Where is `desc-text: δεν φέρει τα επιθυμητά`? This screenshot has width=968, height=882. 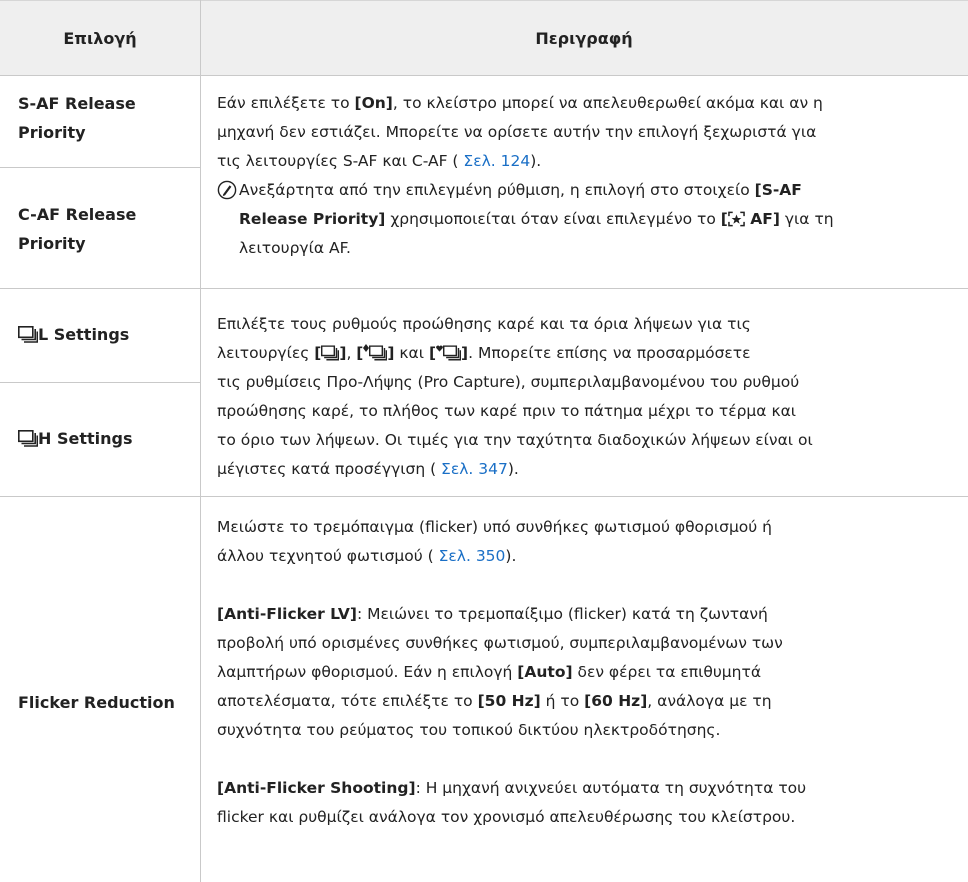
desc-text: δεν φέρει τα επιθυμητά is located at coordinates (667, 672).